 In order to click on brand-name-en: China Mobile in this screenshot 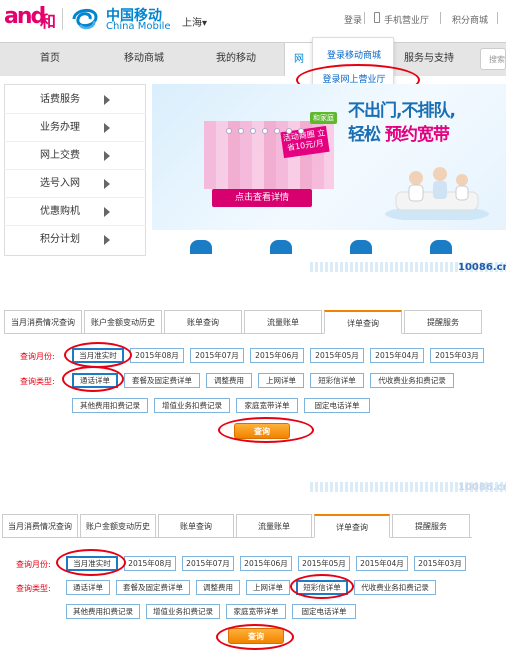, I will do `click(138, 26)`.